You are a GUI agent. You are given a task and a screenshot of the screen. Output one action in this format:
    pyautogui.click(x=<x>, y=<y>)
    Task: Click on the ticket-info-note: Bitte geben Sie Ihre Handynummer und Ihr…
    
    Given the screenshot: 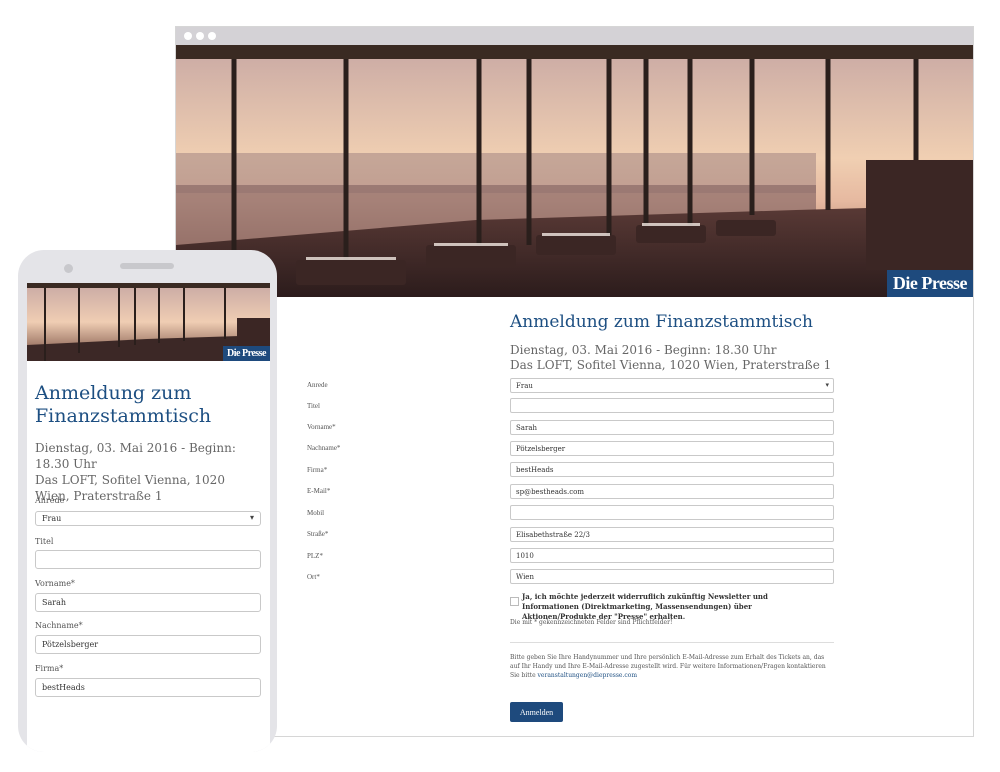 What is the action you would take?
    pyautogui.click(x=669, y=666)
    